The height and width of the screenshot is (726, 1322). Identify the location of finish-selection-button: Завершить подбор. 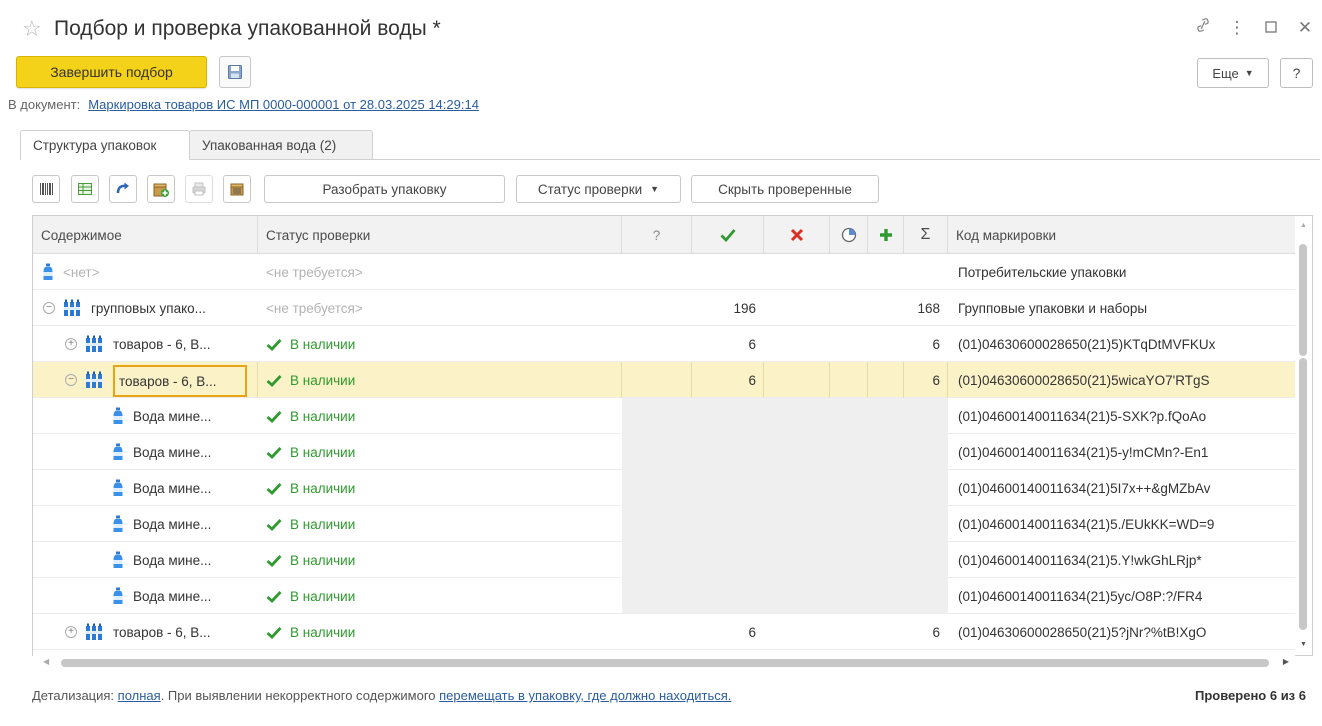
(111, 72).